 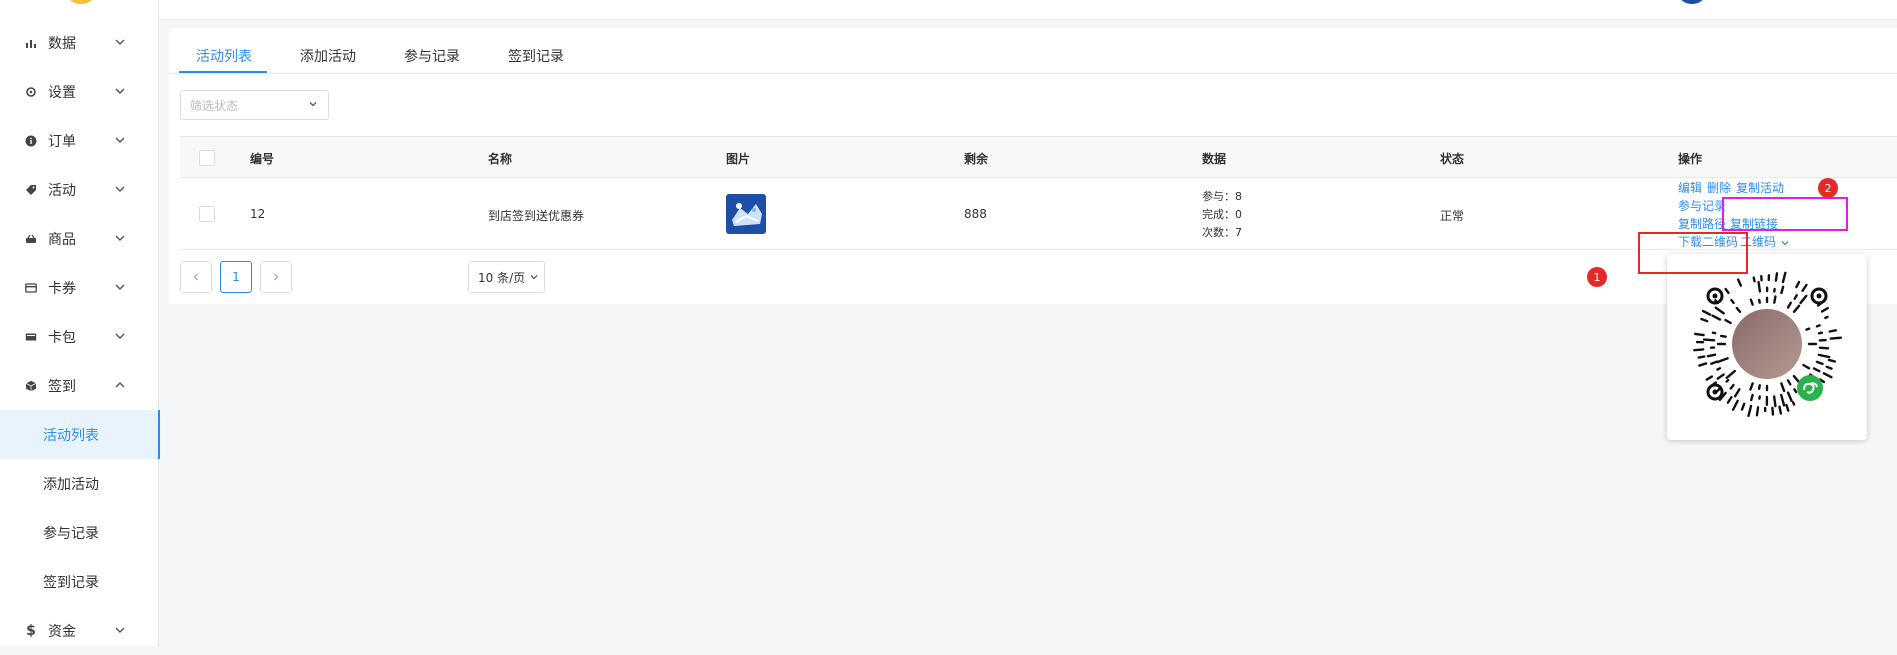 What do you see at coordinates (1028, 10) in the screenshot?
I see `top-bar` at bounding box center [1028, 10].